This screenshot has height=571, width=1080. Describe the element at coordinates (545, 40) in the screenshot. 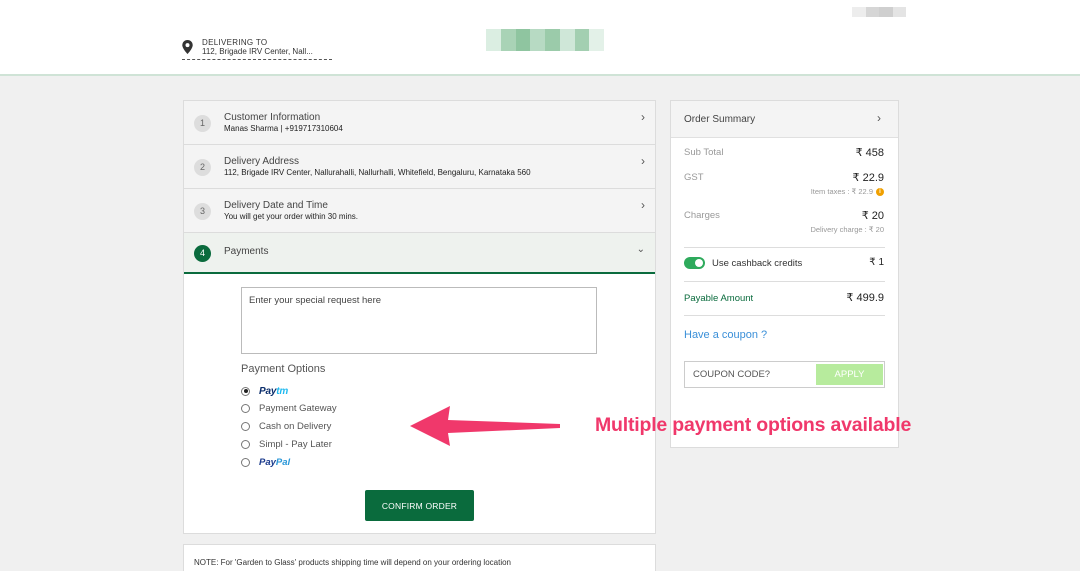

I see `brand-logo-blurred` at that location.